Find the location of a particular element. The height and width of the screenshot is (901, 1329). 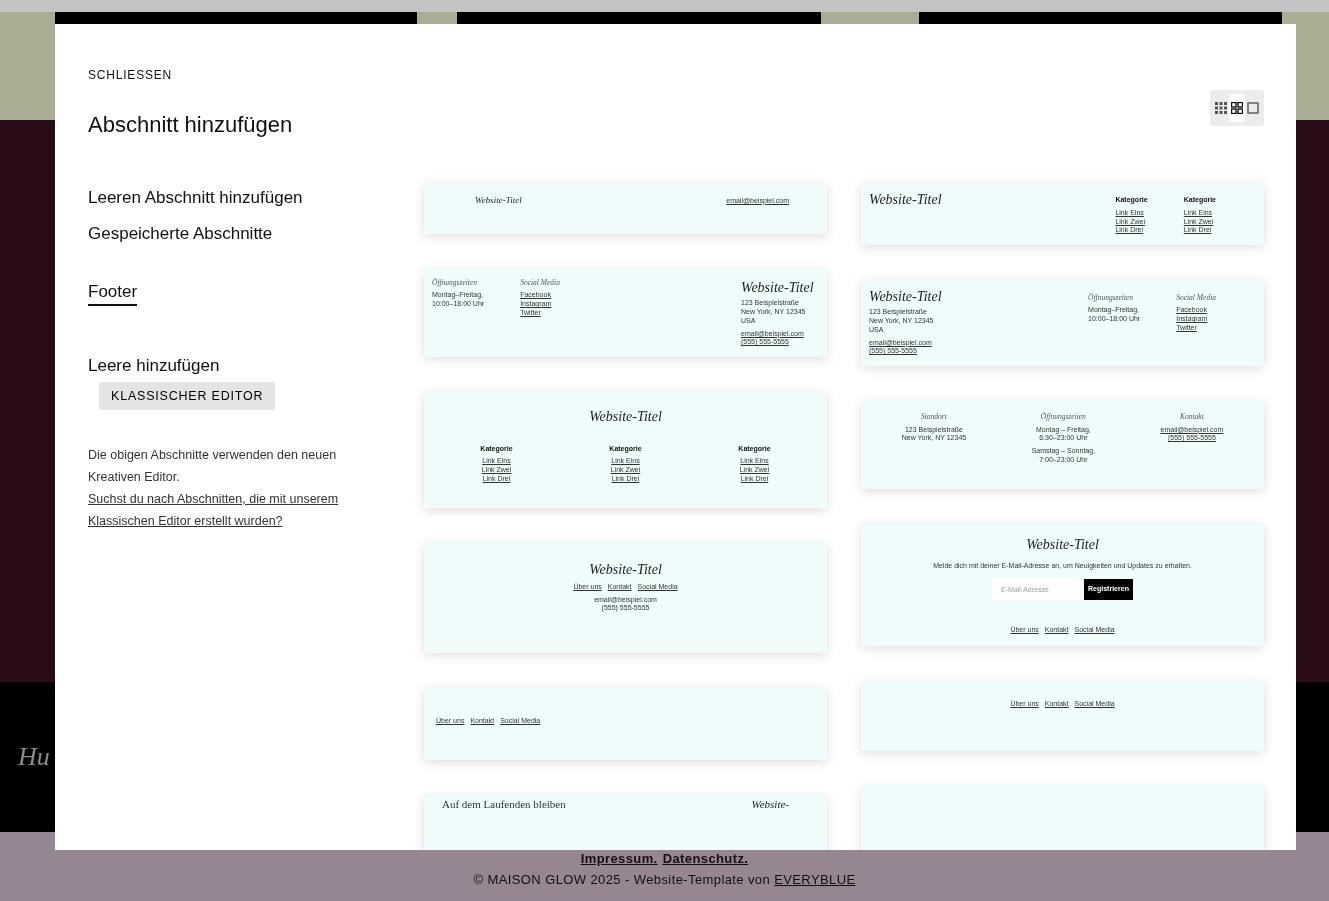

copyright-text: © MAISON GLOW 2025 - Website-Template von is located at coordinates (622, 879).